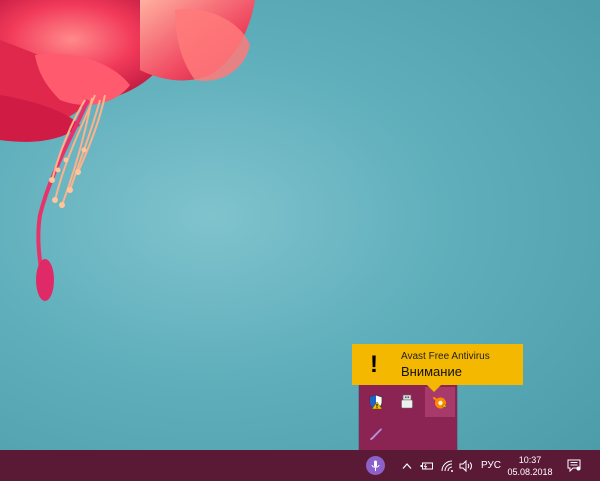  What do you see at coordinates (445, 356) in the screenshot?
I see `notification-title: Avast Free Antivirus` at bounding box center [445, 356].